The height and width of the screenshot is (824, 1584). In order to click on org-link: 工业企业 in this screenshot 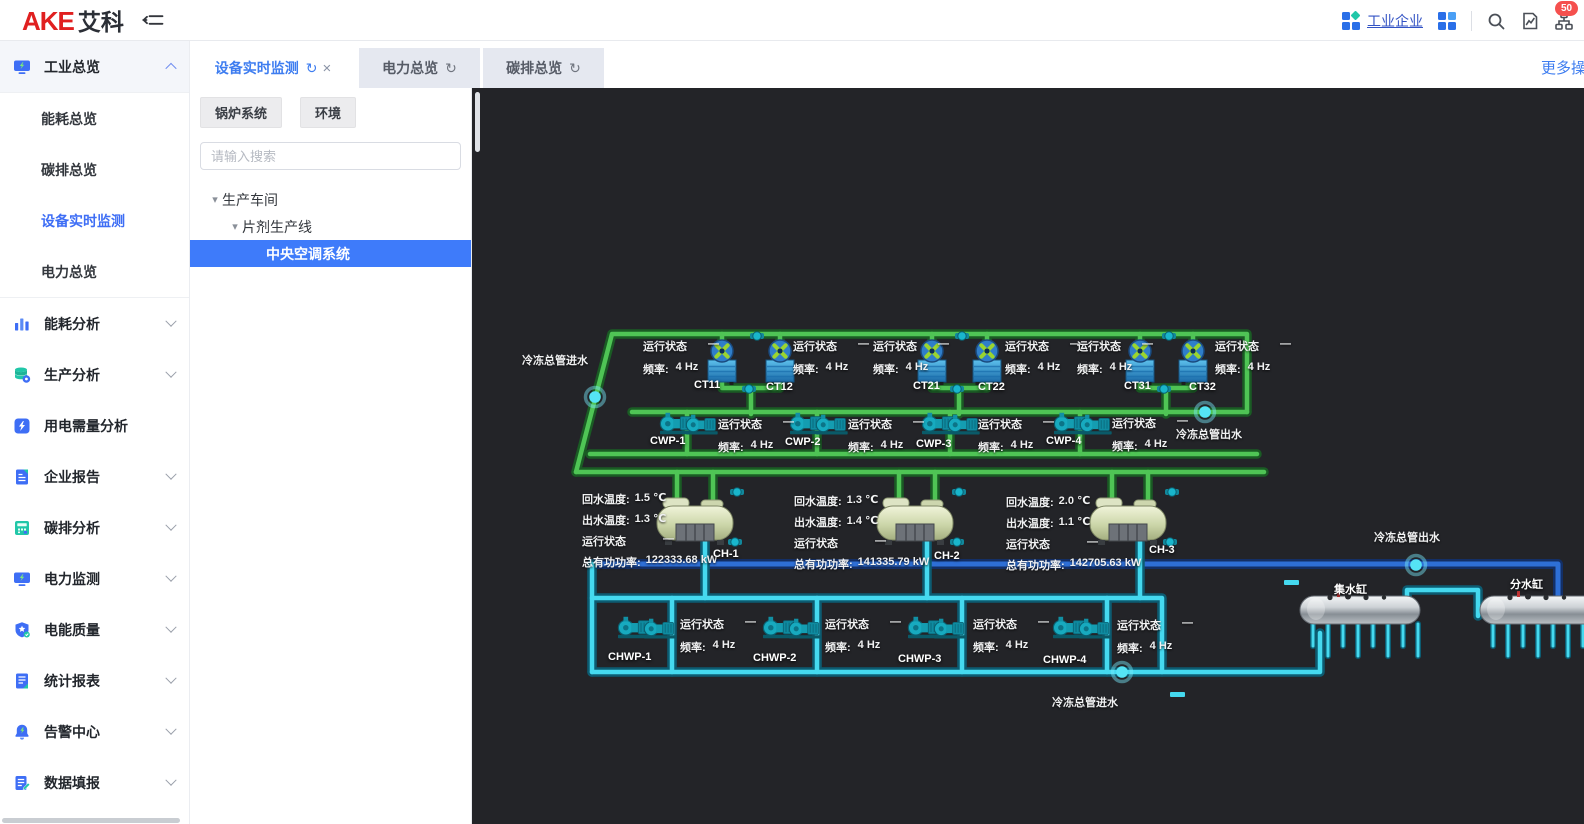, I will do `click(1395, 21)`.